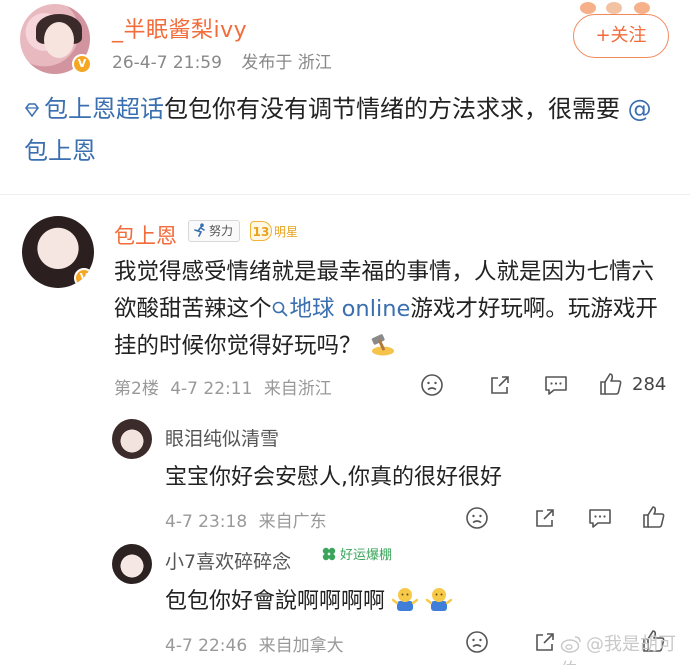  What do you see at coordinates (229, 60) in the screenshot?
I see `post-meta: 26-4-7 21:59 发布于 浙江` at bounding box center [229, 60].